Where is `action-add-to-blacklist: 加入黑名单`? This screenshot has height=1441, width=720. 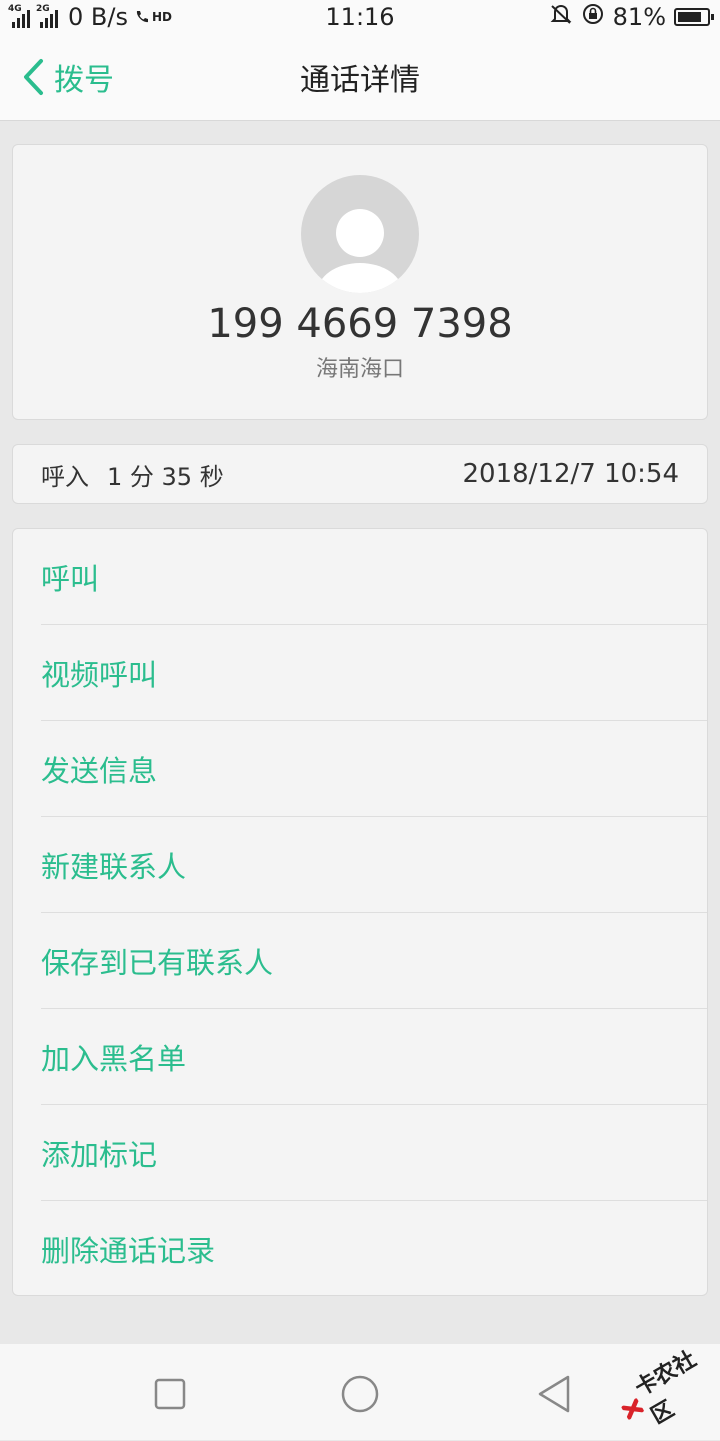
action-add-to-blacklist: 加入黑名单 is located at coordinates (374, 1057).